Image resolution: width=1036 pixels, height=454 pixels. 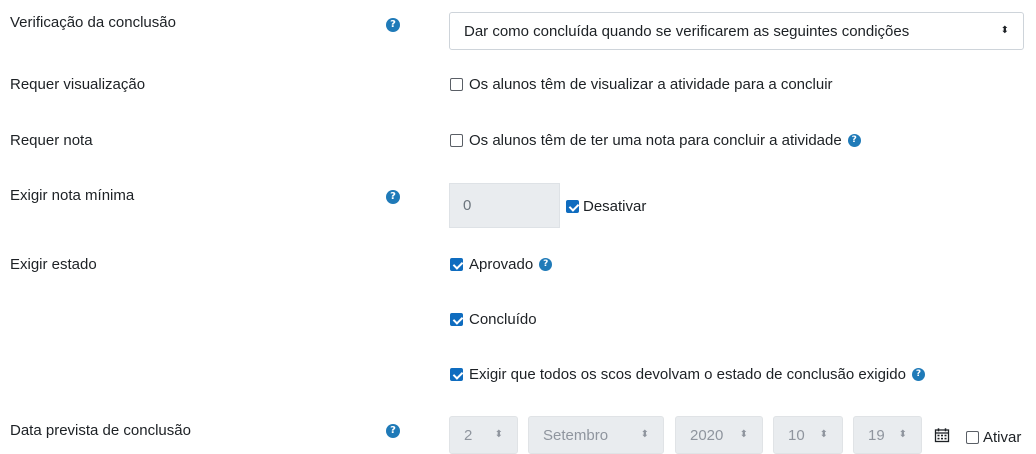 I want to click on date-month-select: Setembro ⬍, so click(x=596, y=435).